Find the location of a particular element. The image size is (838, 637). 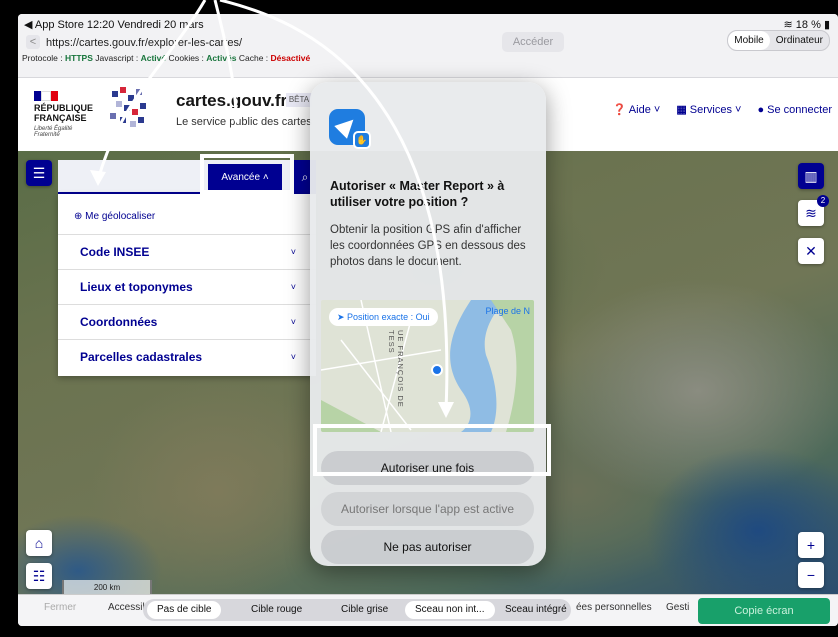

nav-login: ● Se connecter is located at coordinates (794, 110).